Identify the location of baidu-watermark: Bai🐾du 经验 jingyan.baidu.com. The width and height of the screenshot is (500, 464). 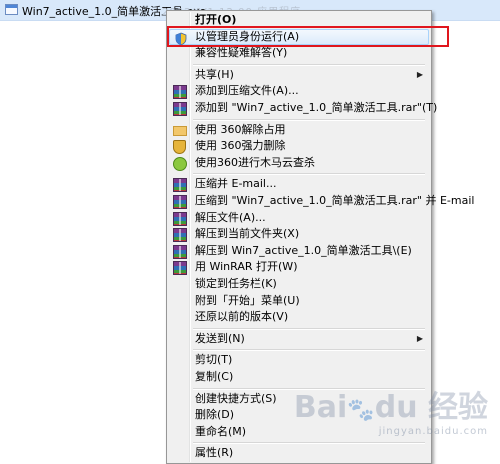
(390, 414).